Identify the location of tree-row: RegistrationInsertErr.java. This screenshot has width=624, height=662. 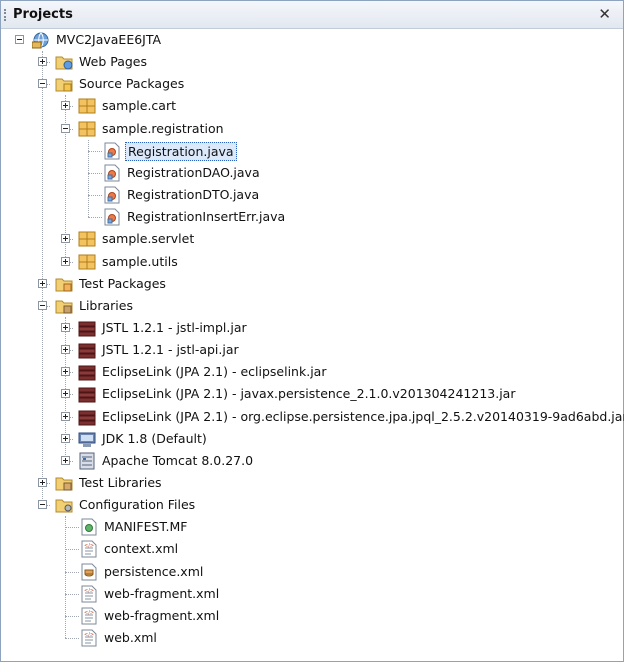
(312, 217).